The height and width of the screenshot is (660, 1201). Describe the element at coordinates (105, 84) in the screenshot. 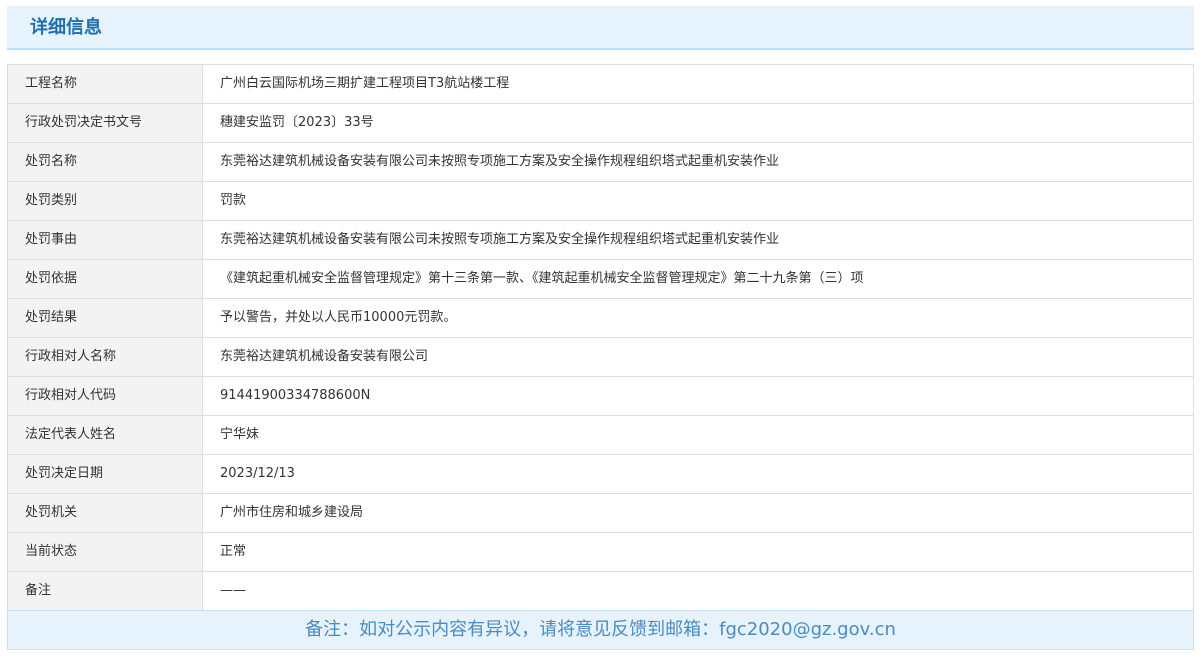

I see `row-label-project-name: 工程名称` at that location.